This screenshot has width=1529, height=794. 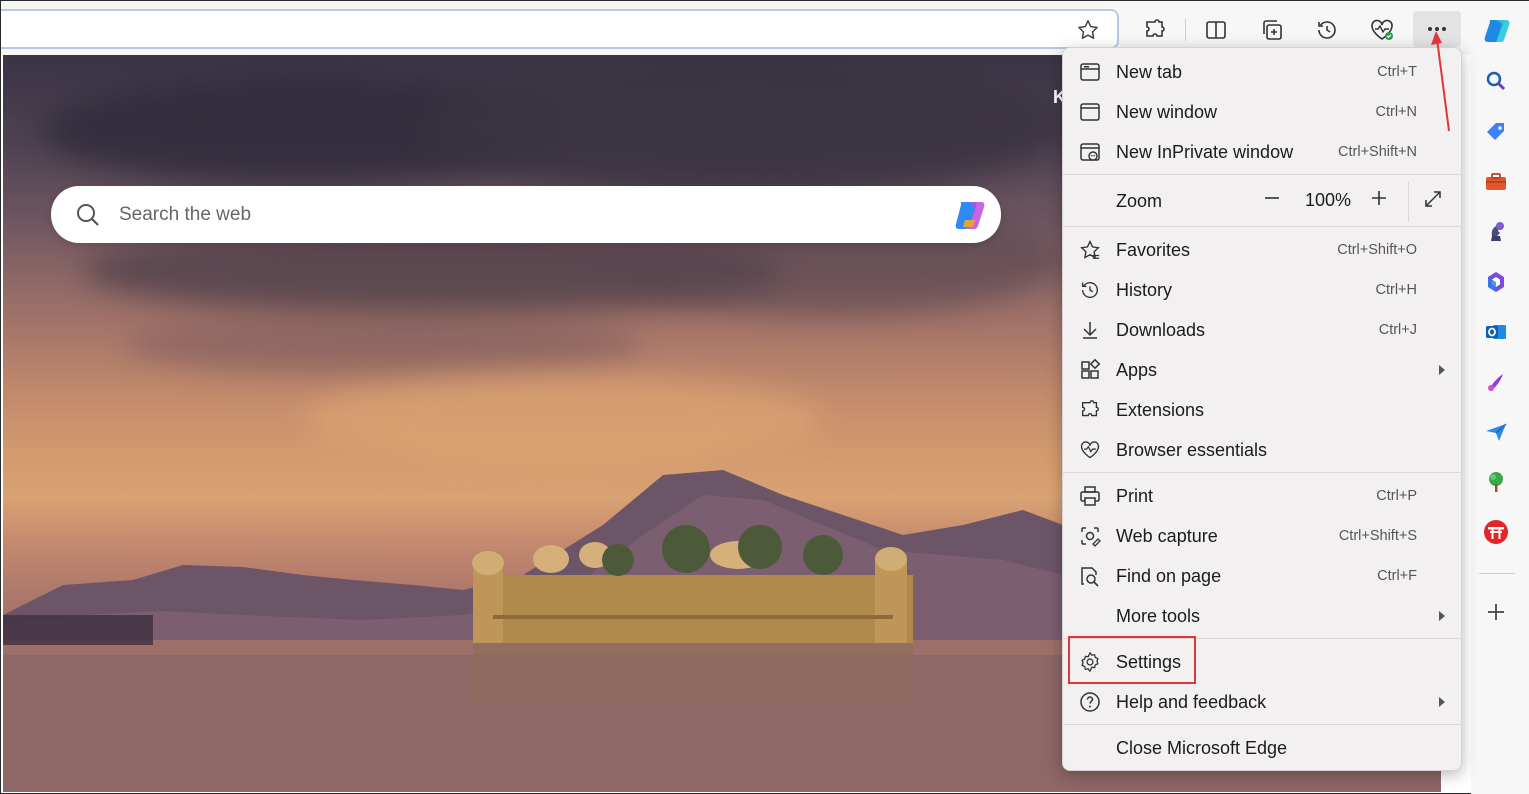 I want to click on address-bar, so click(x=560, y=29).